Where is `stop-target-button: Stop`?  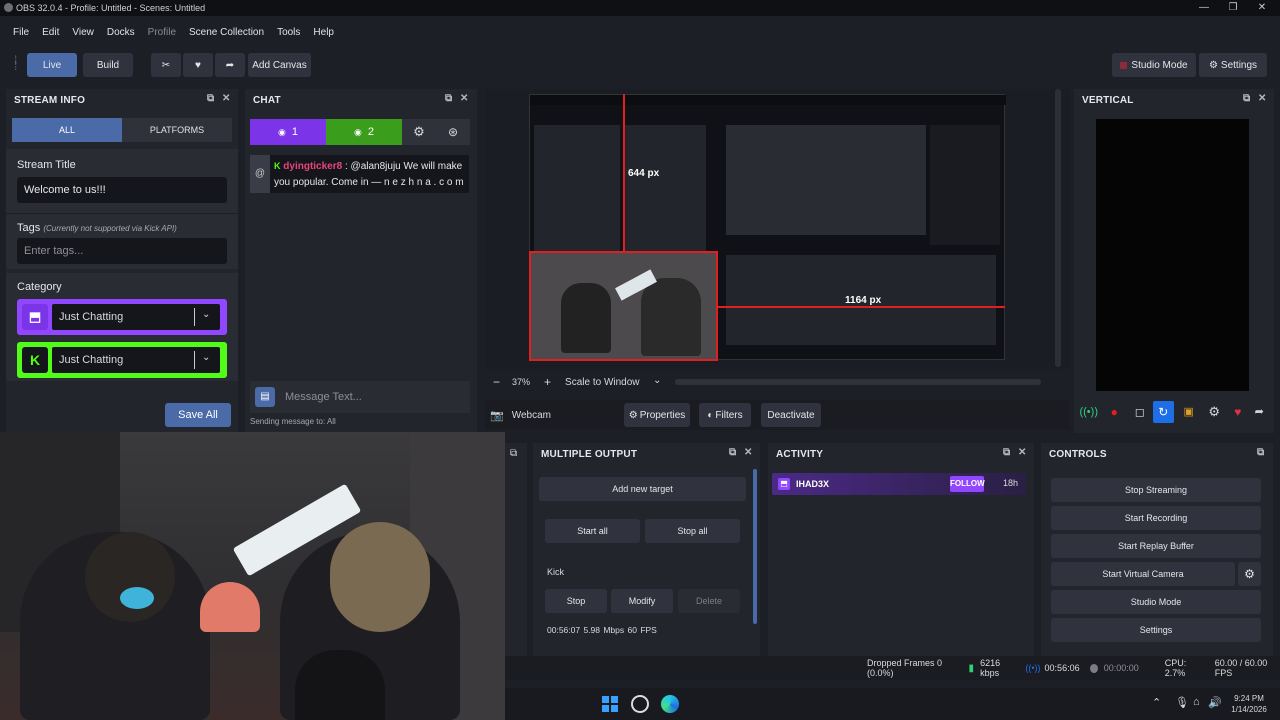
stop-target-button: Stop is located at coordinates (576, 601).